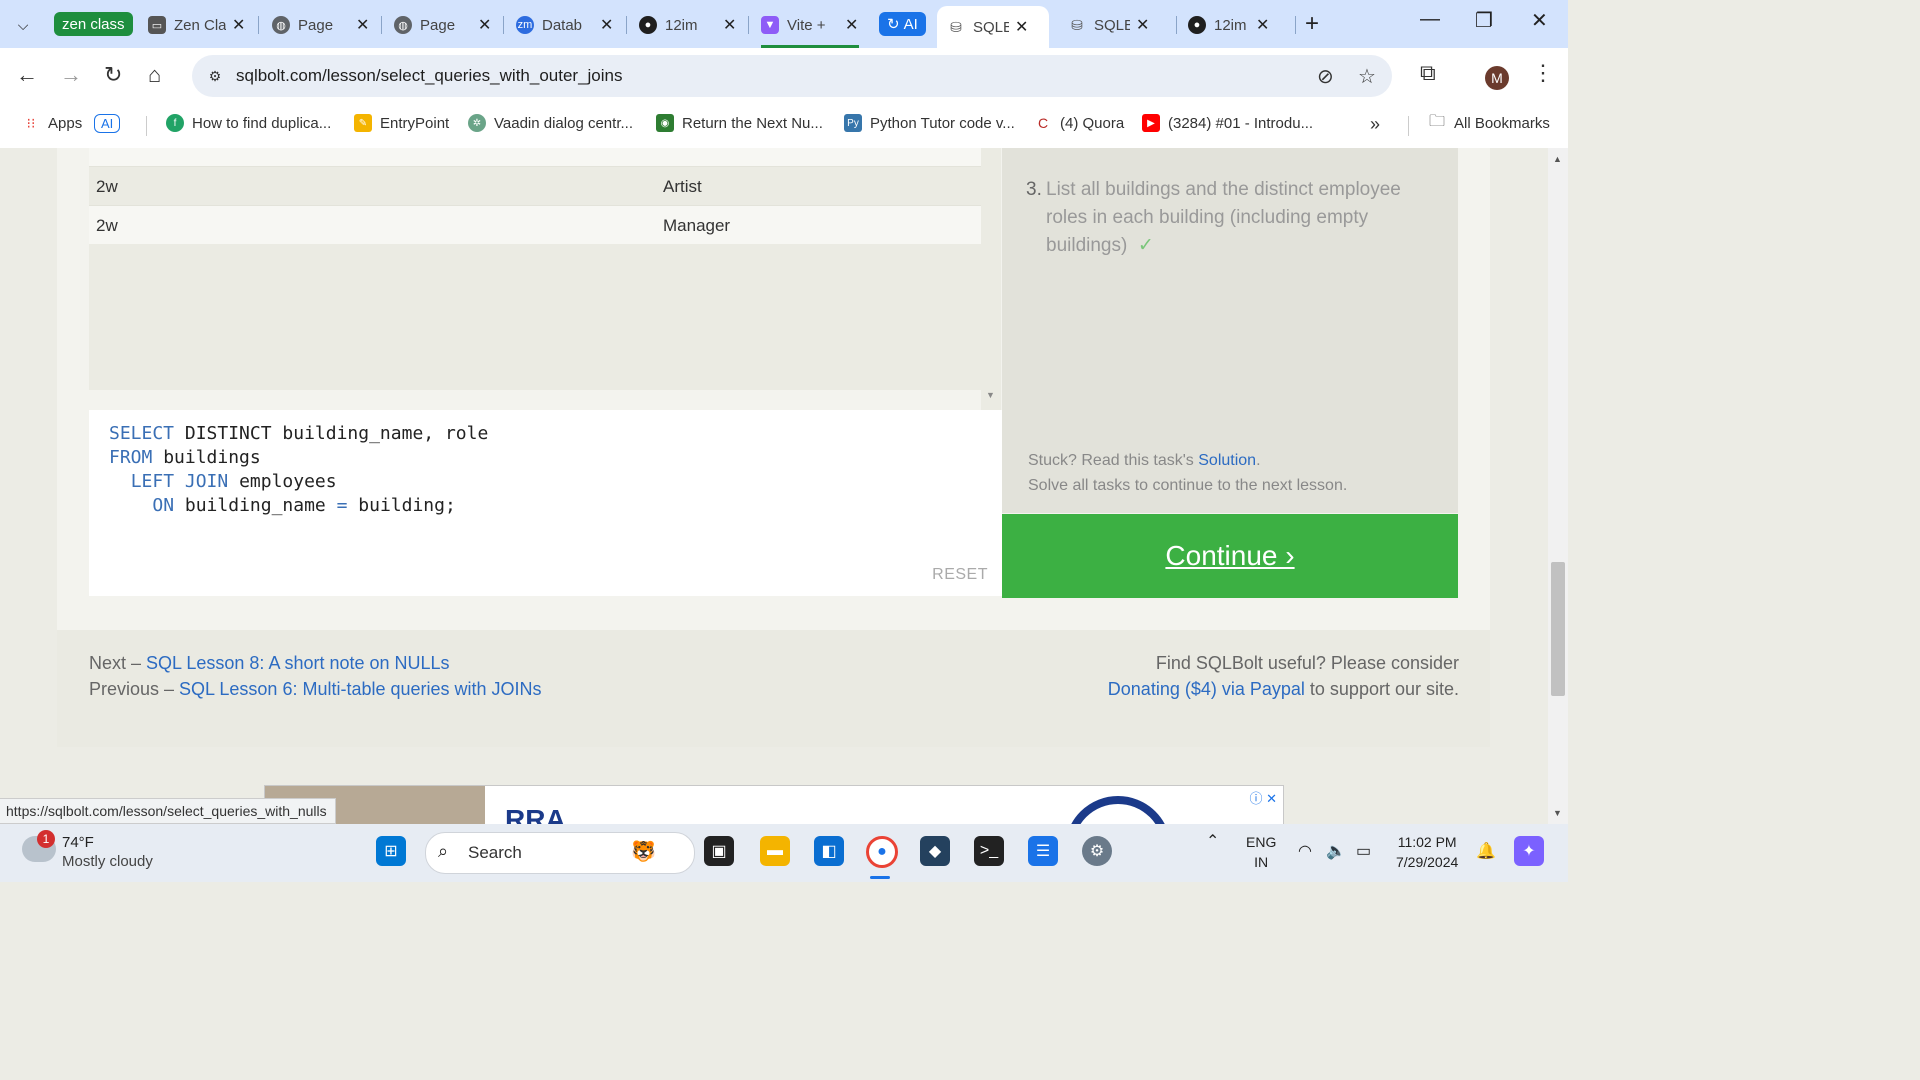  Describe the element at coordinates (1367, 76) in the screenshot. I see `bookmark-star-icon: ☆` at that location.